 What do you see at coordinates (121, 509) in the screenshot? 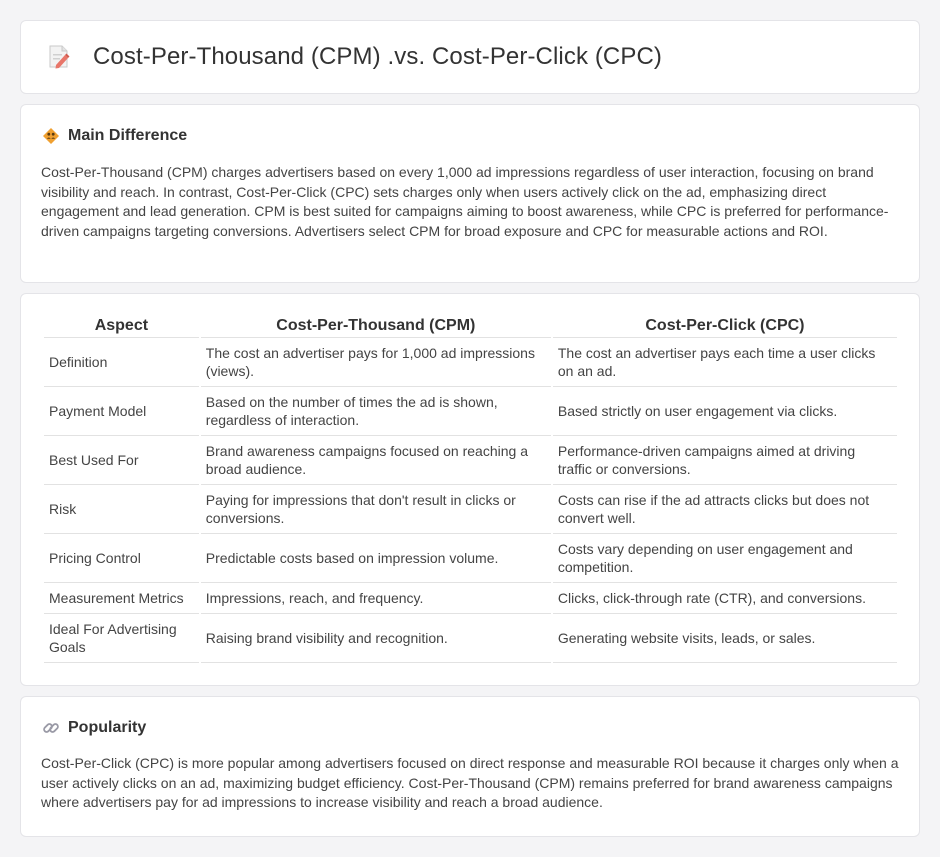
I see `aspect-cell: Risk` at bounding box center [121, 509].